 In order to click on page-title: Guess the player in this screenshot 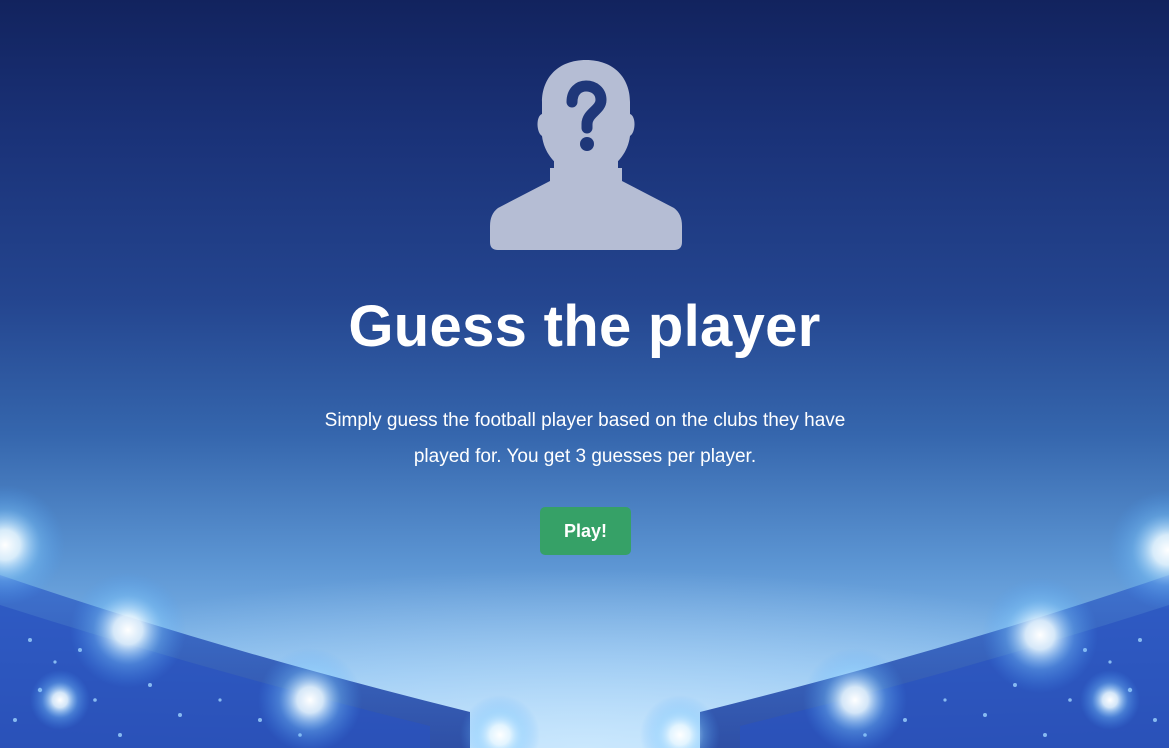, I will do `click(584, 326)`.